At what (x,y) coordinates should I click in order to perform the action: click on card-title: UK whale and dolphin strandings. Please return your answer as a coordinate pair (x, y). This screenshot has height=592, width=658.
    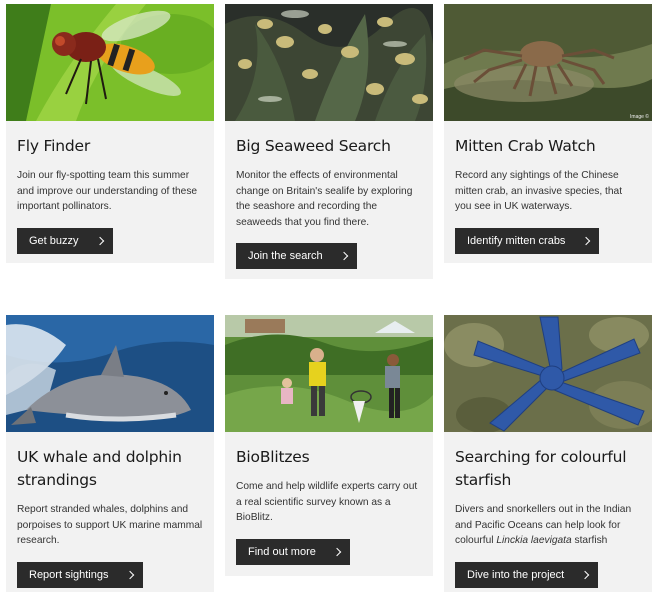
    Looking at the image, I should click on (99, 468).